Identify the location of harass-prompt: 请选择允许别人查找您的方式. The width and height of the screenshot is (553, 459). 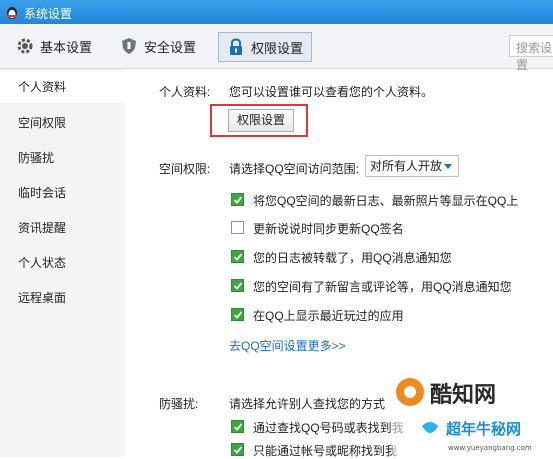
(307, 404).